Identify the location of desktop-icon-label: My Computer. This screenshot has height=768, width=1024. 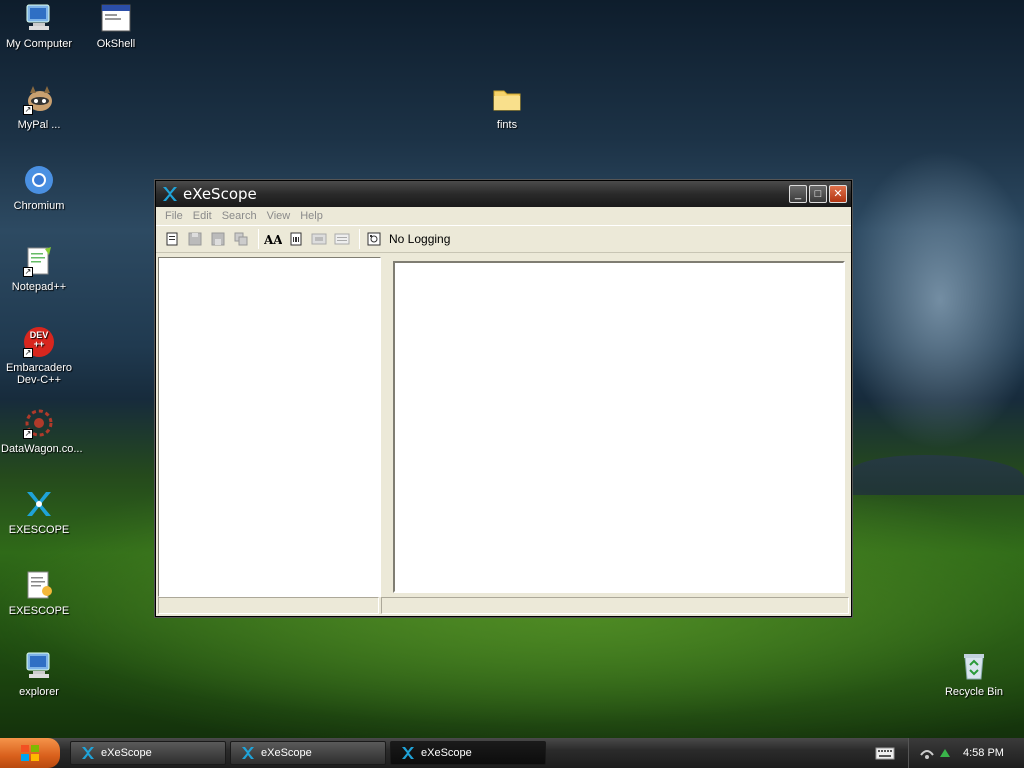
(39, 44).